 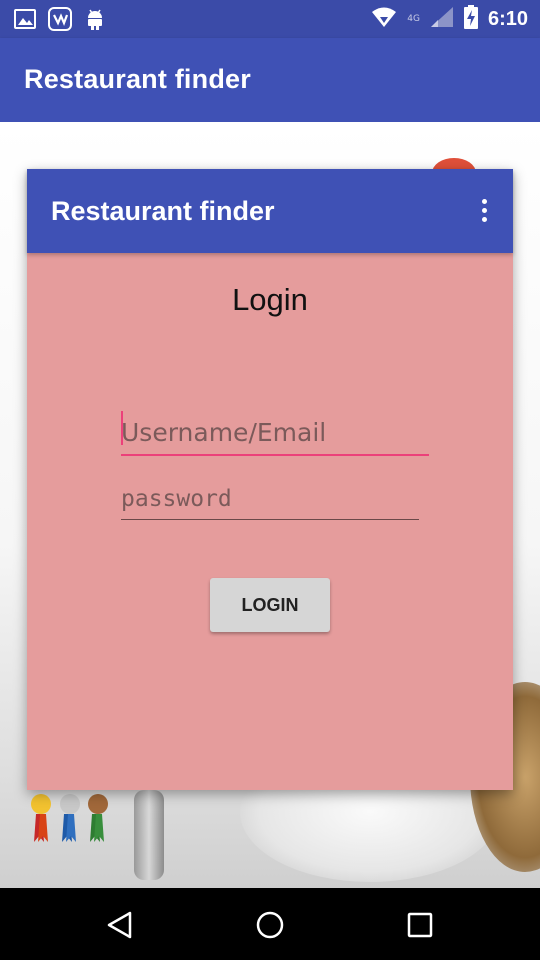 What do you see at coordinates (442, 19) in the screenshot?
I see `signal-icon` at bounding box center [442, 19].